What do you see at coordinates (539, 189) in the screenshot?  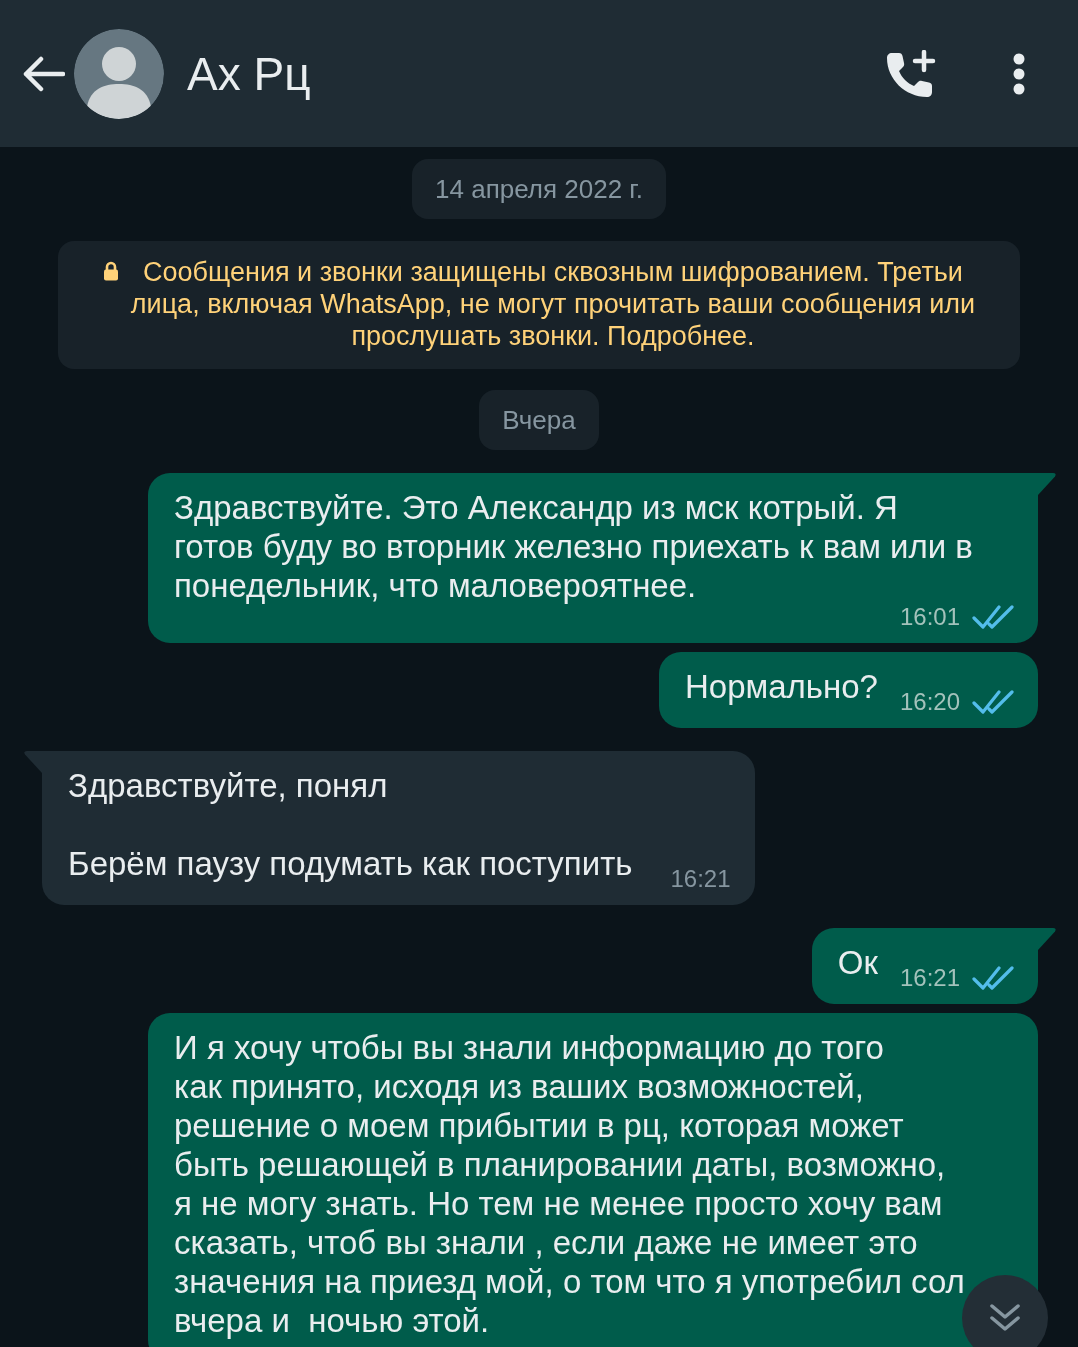 I see `date-chip: 14 апреля 2022 г.` at bounding box center [539, 189].